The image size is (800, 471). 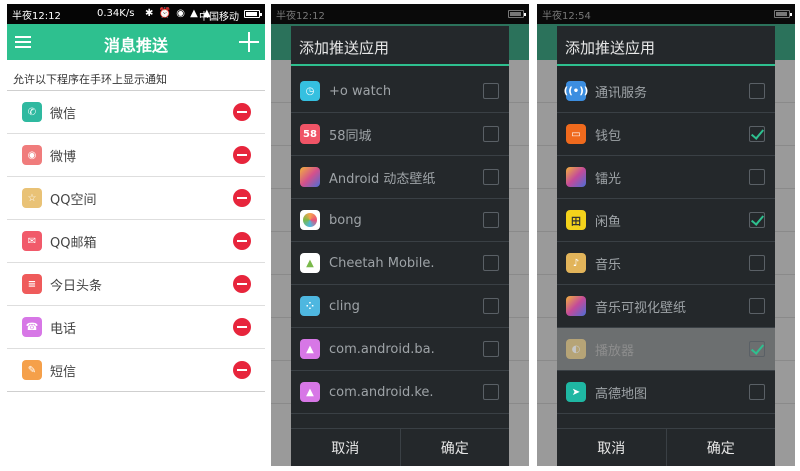 What do you see at coordinates (136, 155) in the screenshot?
I see `list-item: ◉ 微博` at bounding box center [136, 155].